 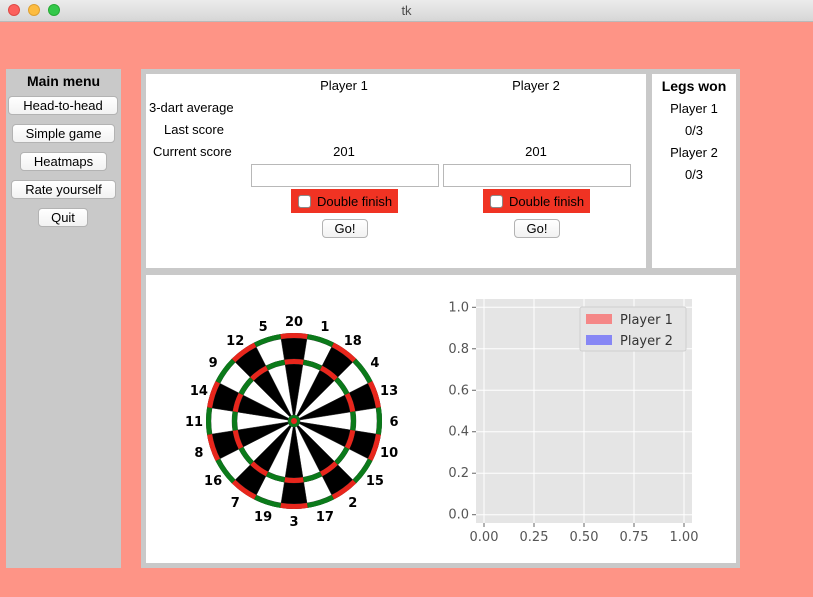 I want to click on player2-current-score: 201, so click(x=536, y=151).